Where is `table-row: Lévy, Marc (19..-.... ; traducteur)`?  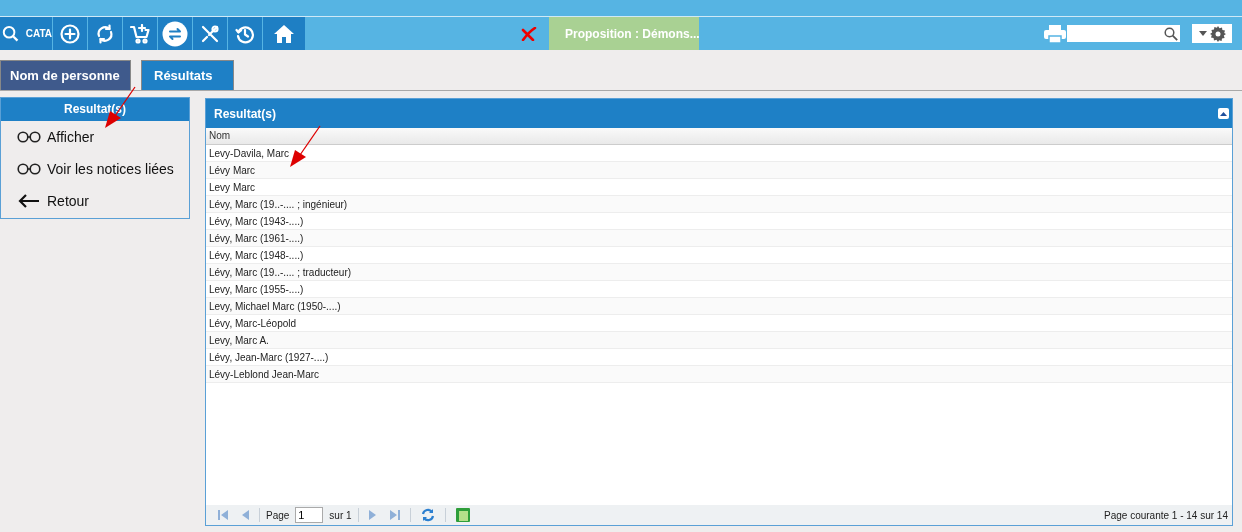
table-row: Lévy, Marc (19..-.... ; traducteur) is located at coordinates (719, 272).